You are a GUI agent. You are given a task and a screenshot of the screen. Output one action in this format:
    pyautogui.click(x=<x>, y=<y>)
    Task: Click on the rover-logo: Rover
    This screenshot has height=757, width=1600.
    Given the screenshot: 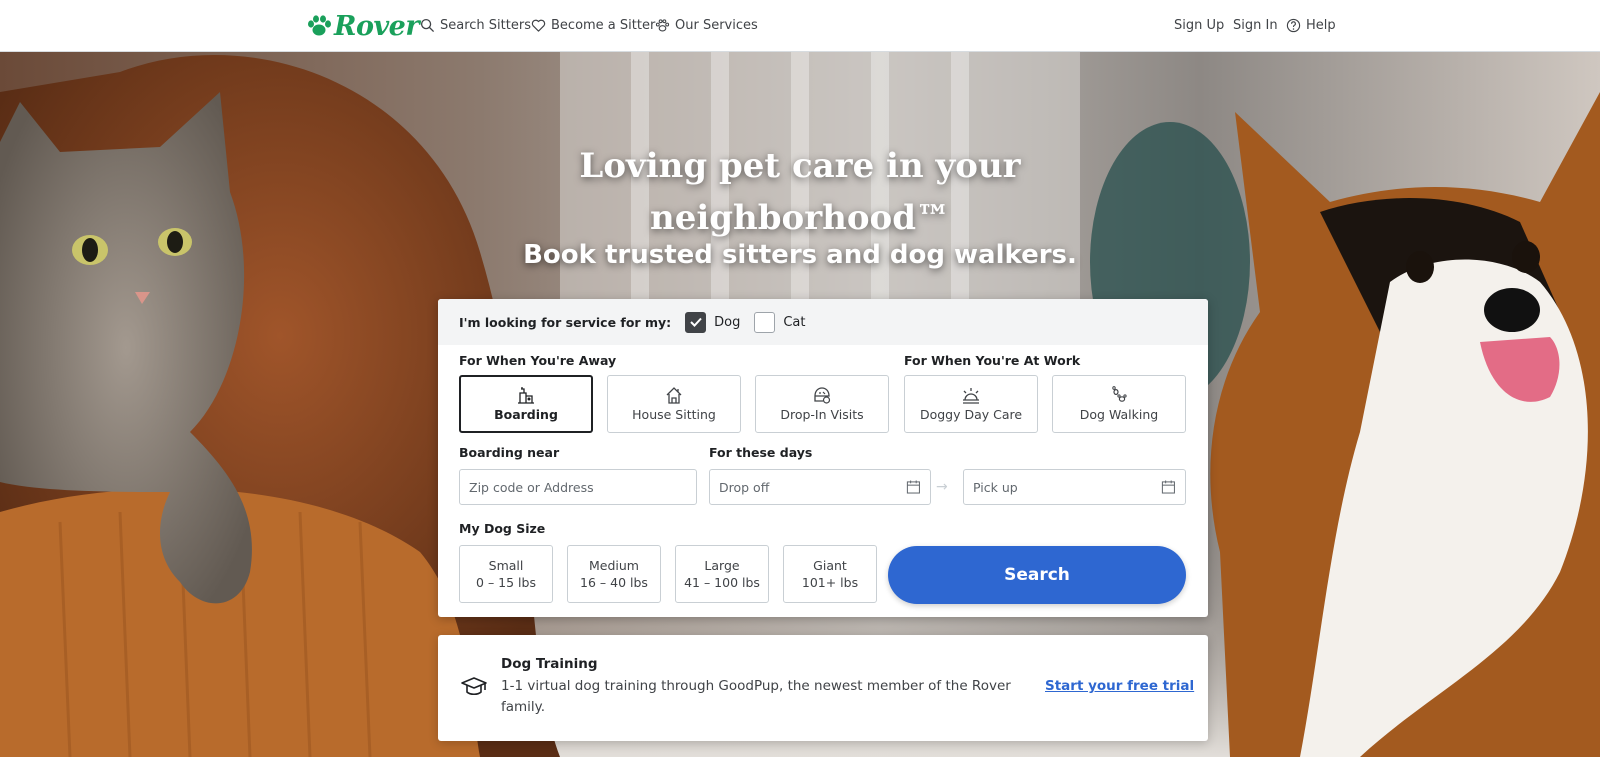 What is the action you would take?
    pyautogui.click(x=363, y=26)
    